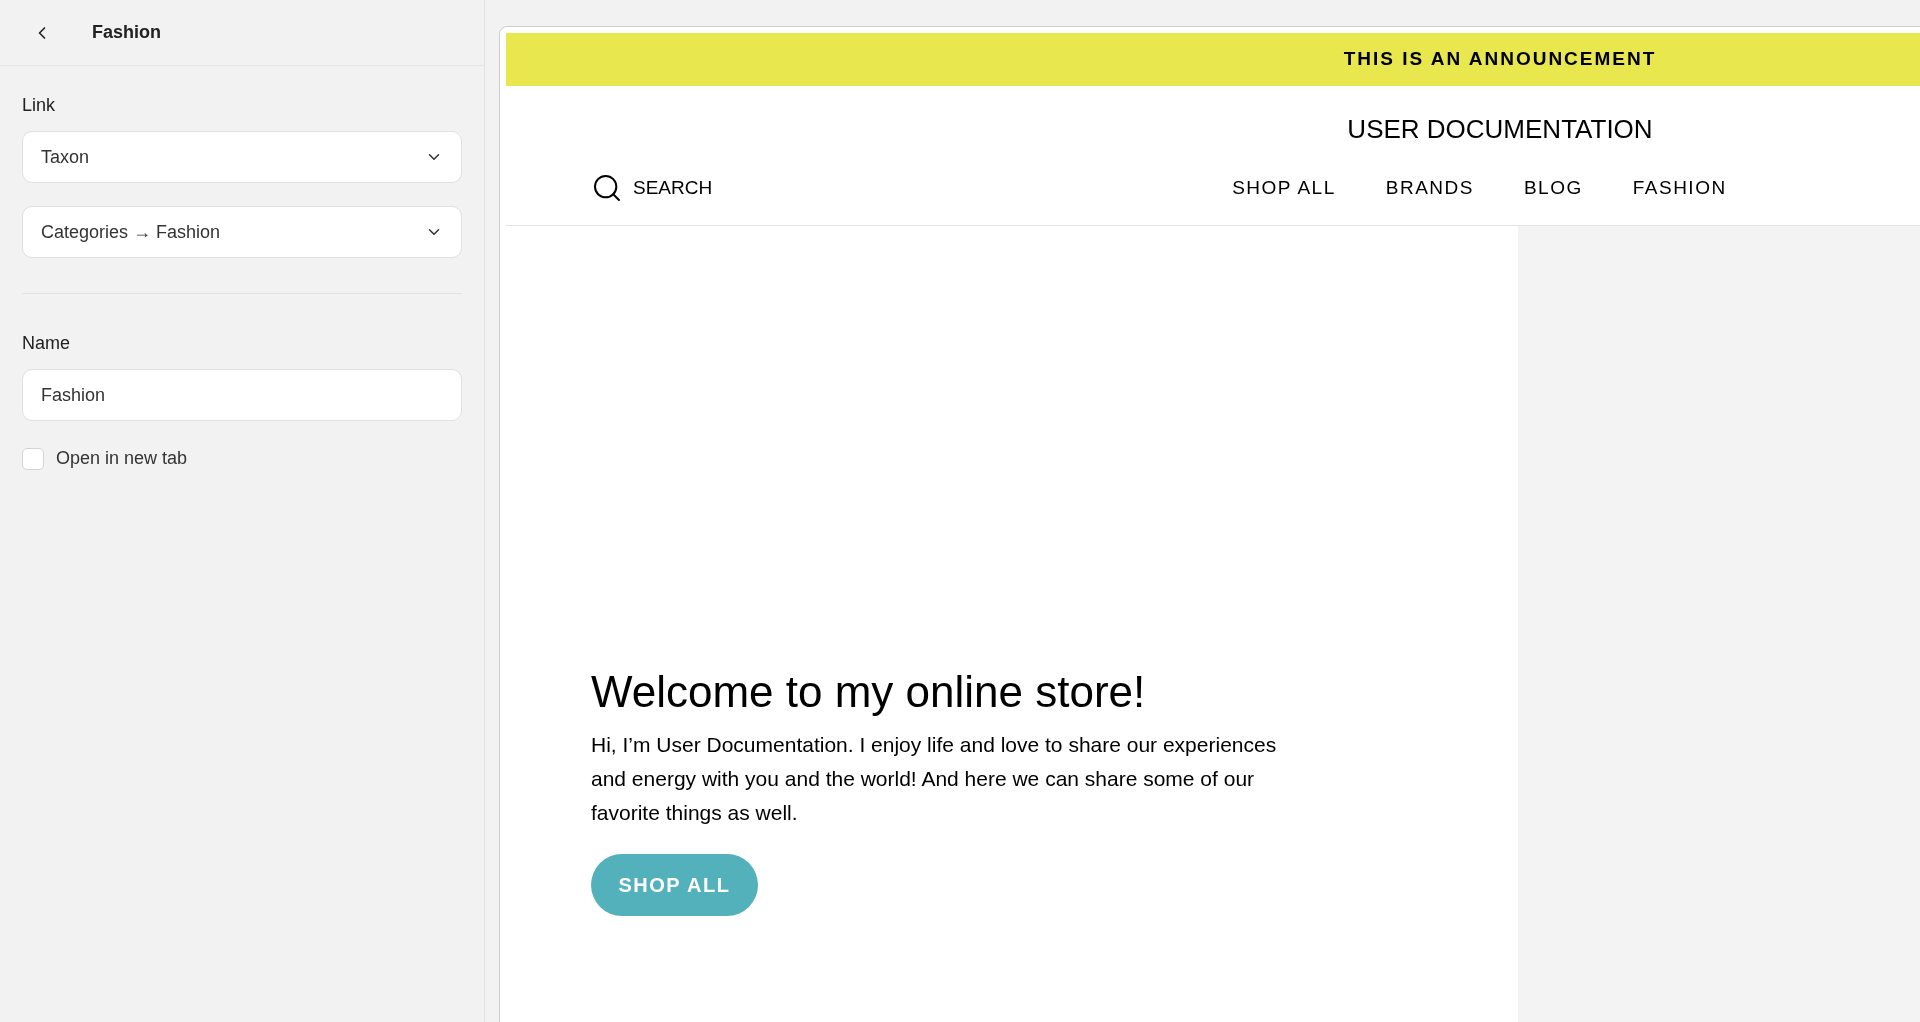  What do you see at coordinates (126, 32) in the screenshot?
I see `panel-title: Fashion` at bounding box center [126, 32].